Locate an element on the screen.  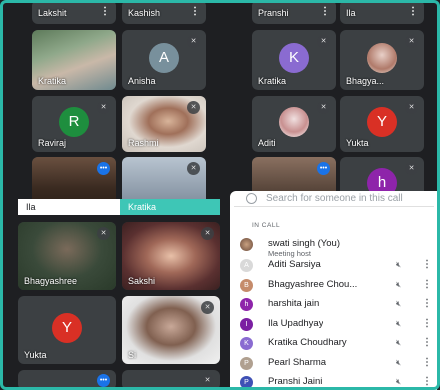
participant-tile: Bhagya... ✕ is located at coordinates (382, 60).